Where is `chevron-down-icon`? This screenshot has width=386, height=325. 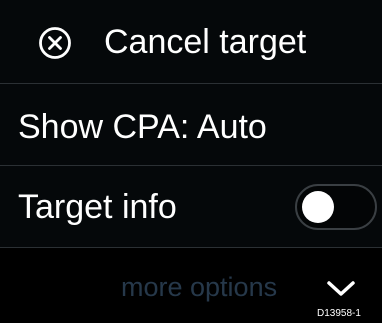
chevron-down-icon is located at coordinates (341, 288).